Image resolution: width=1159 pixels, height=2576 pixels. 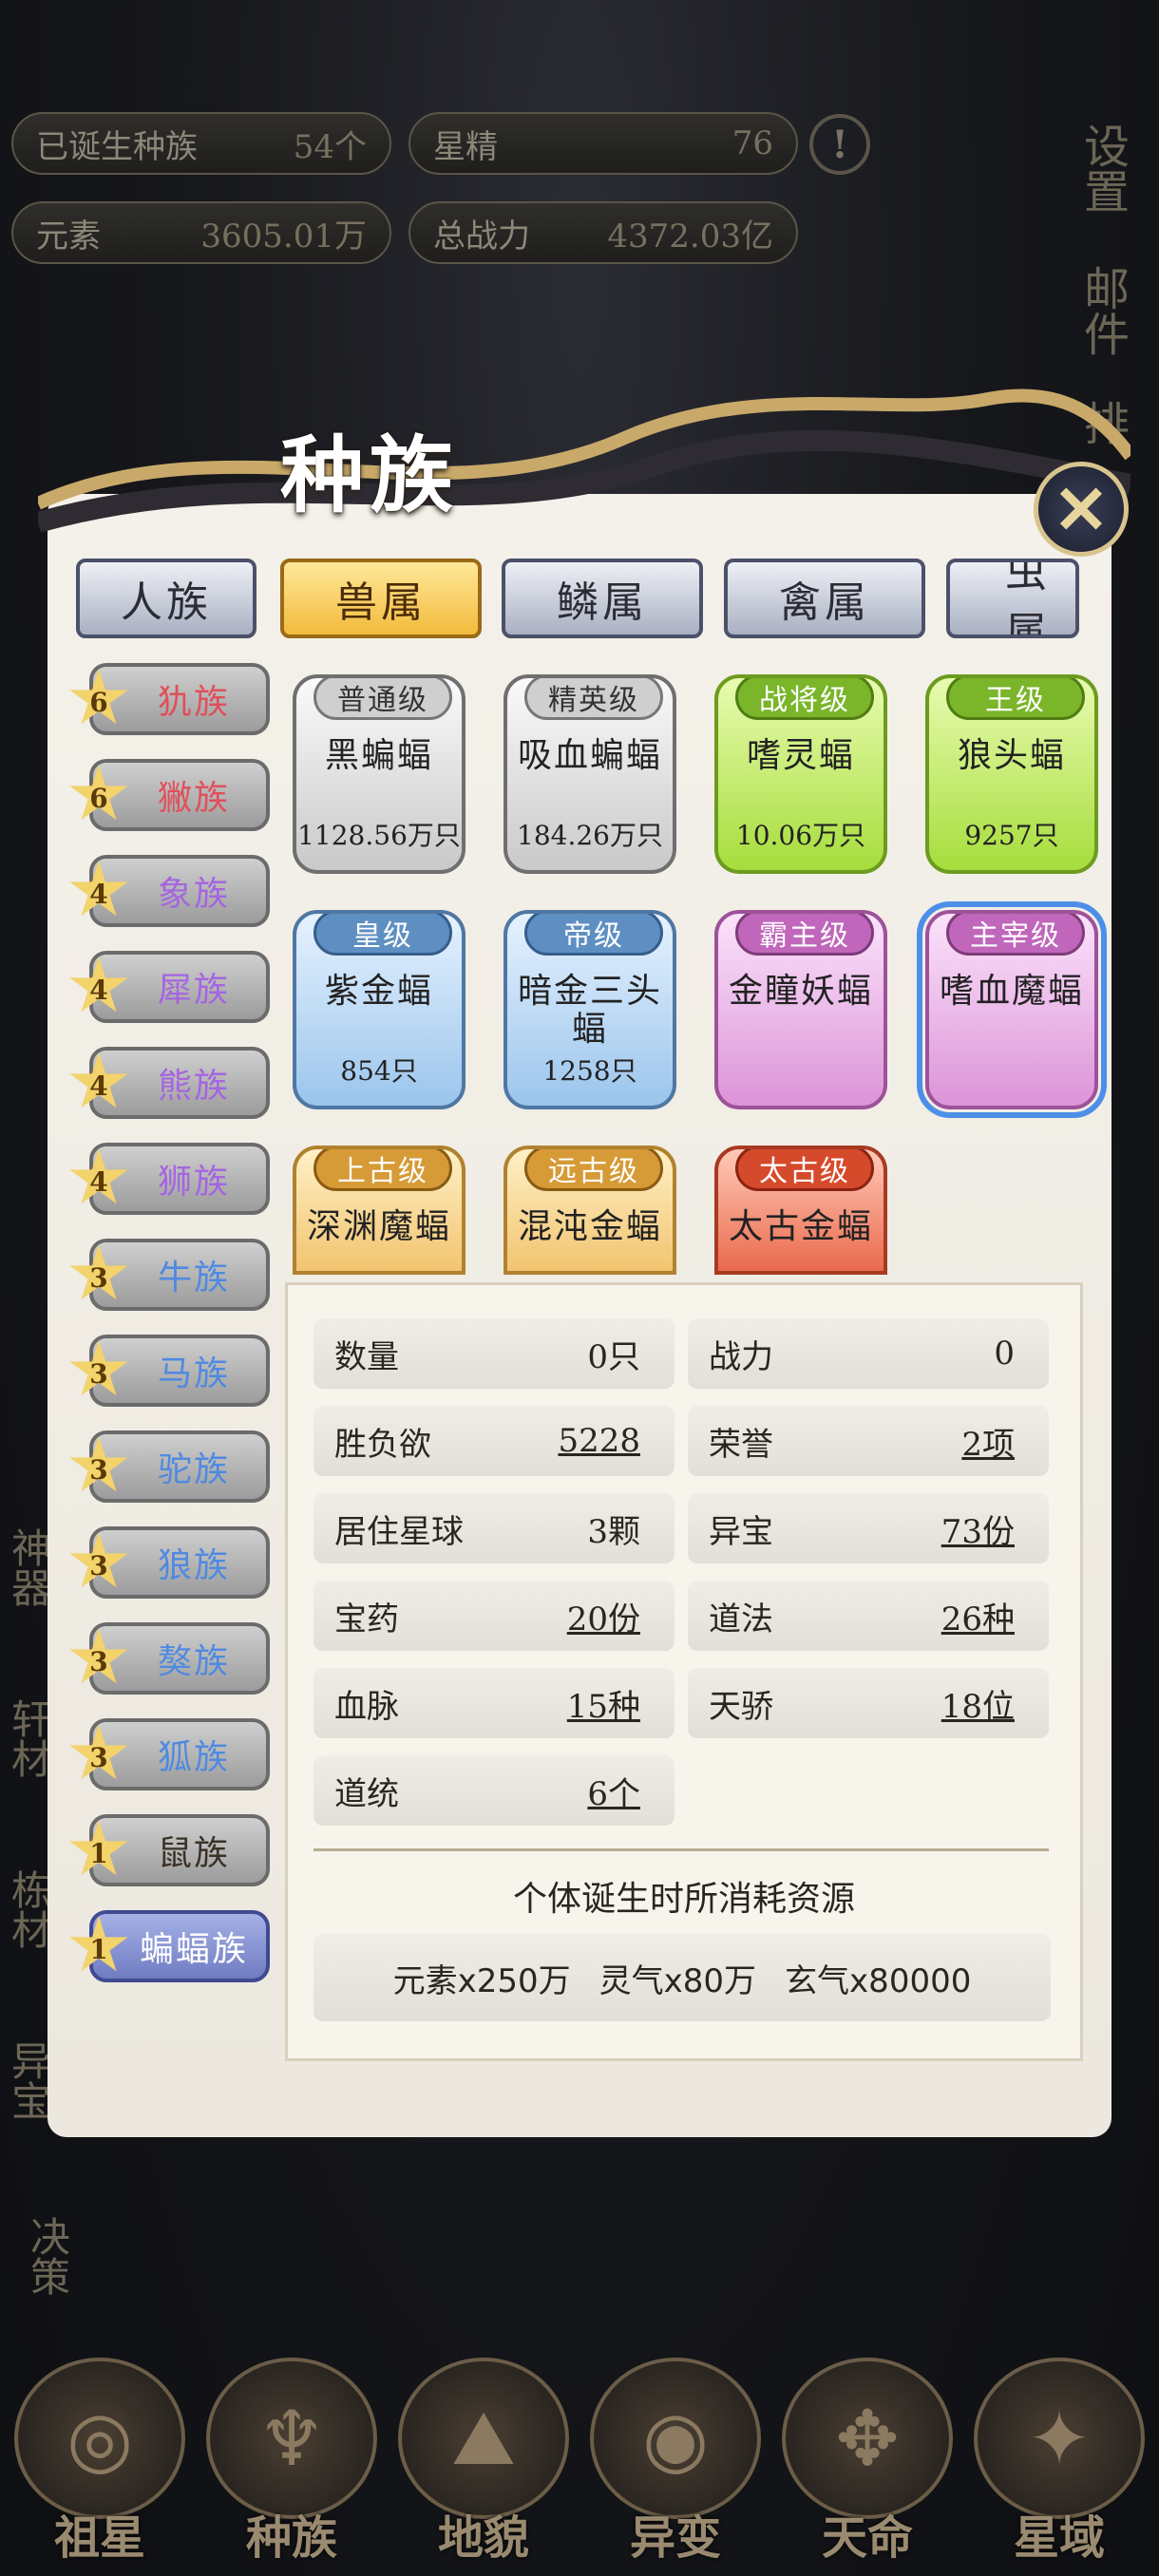 I want to click on unit-card: 战将级 嗜灵蝠 10.06万只, so click(x=800, y=774).